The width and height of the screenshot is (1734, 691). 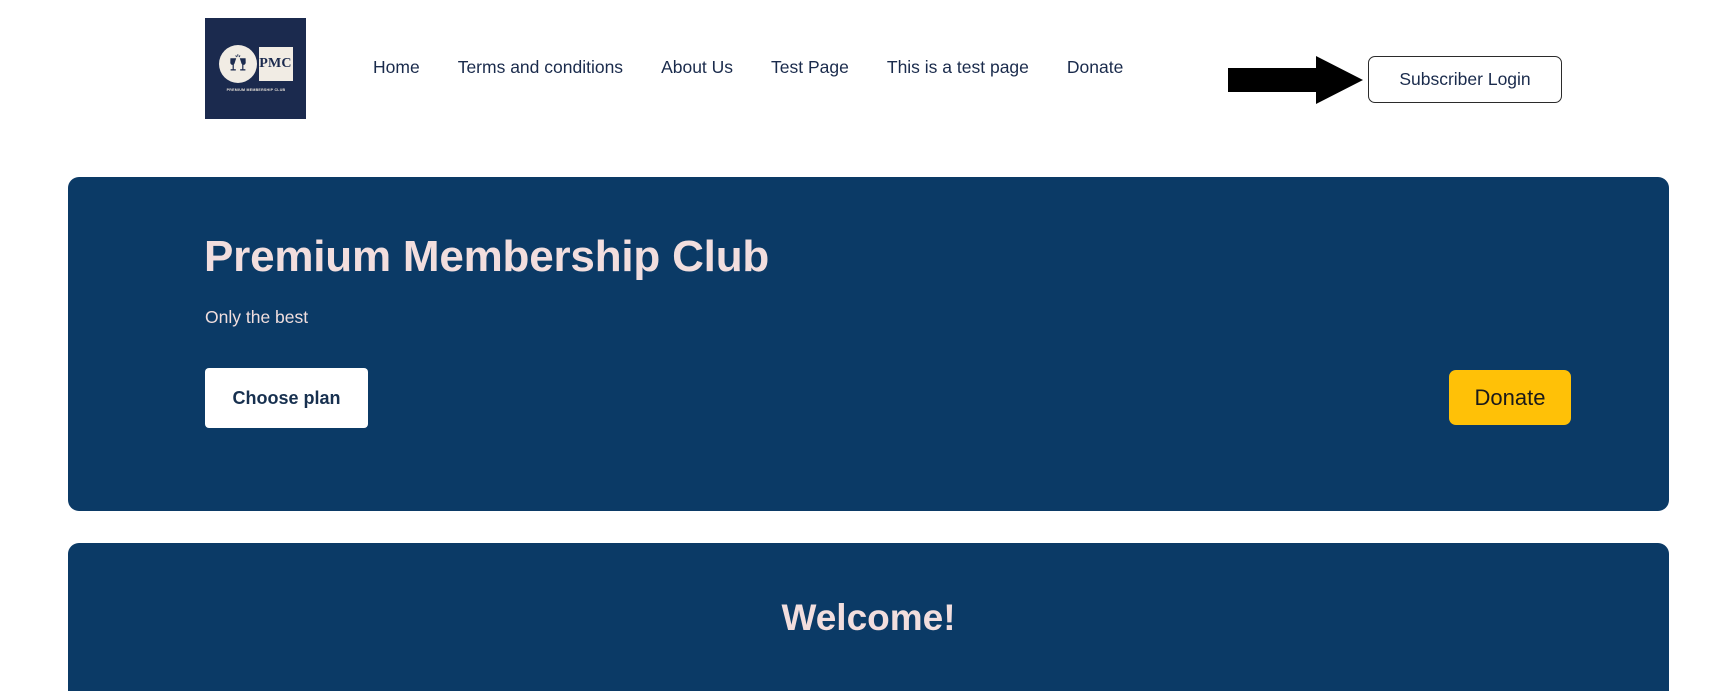 I want to click on right-arrow-icon, so click(x=1295, y=80).